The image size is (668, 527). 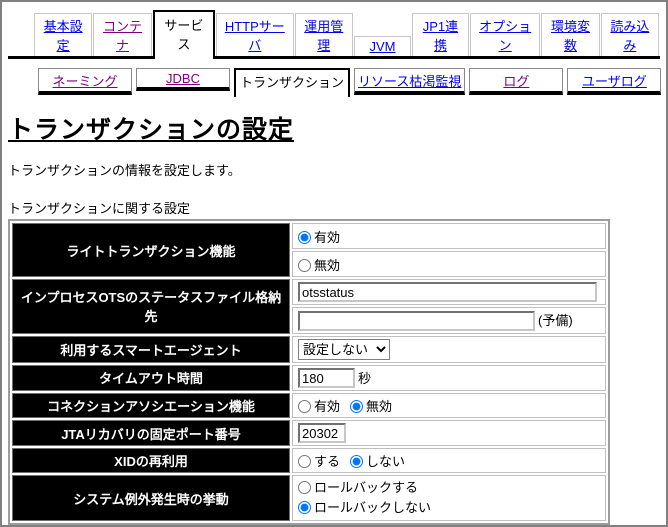 What do you see at coordinates (449, 264) in the screenshot?
I see `light-transaction-disable-cell: 無効` at bounding box center [449, 264].